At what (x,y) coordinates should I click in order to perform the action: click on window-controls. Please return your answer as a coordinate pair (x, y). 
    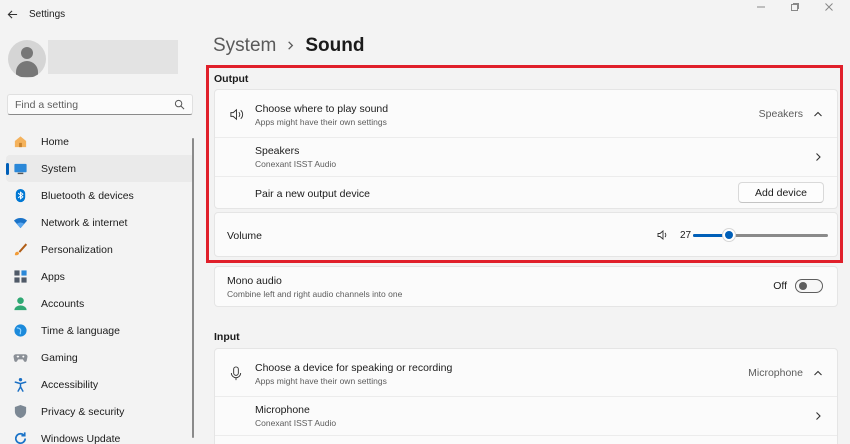
    Looking at the image, I should click on (795, 8).